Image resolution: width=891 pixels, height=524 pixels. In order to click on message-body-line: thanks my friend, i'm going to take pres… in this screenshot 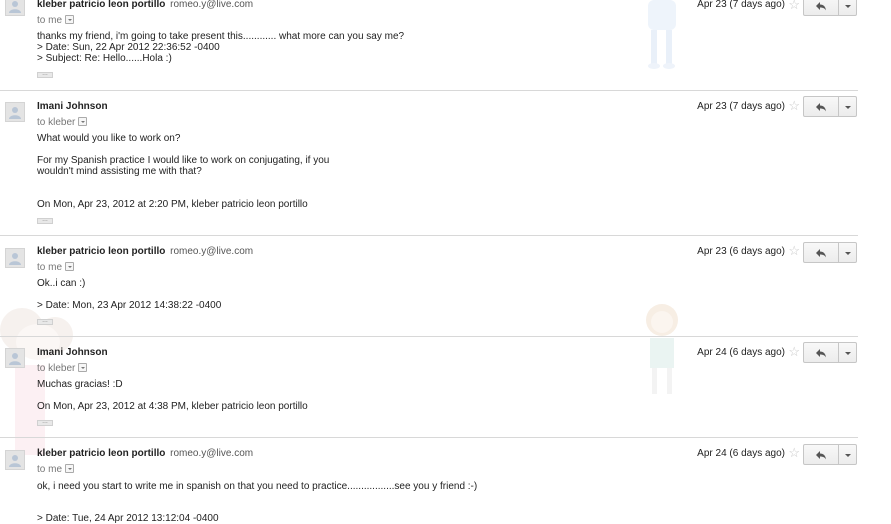, I will do `click(221, 36)`.